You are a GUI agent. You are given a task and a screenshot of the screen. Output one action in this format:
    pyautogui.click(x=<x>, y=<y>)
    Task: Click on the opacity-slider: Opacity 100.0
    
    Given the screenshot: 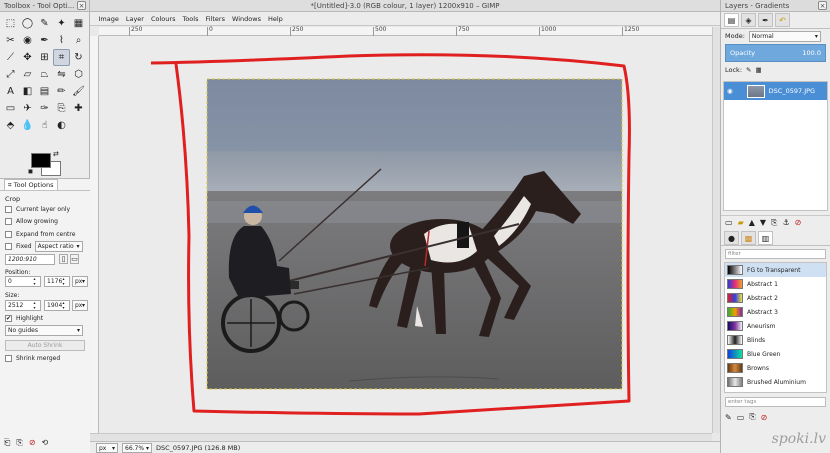 What is the action you would take?
    pyautogui.click(x=775, y=53)
    